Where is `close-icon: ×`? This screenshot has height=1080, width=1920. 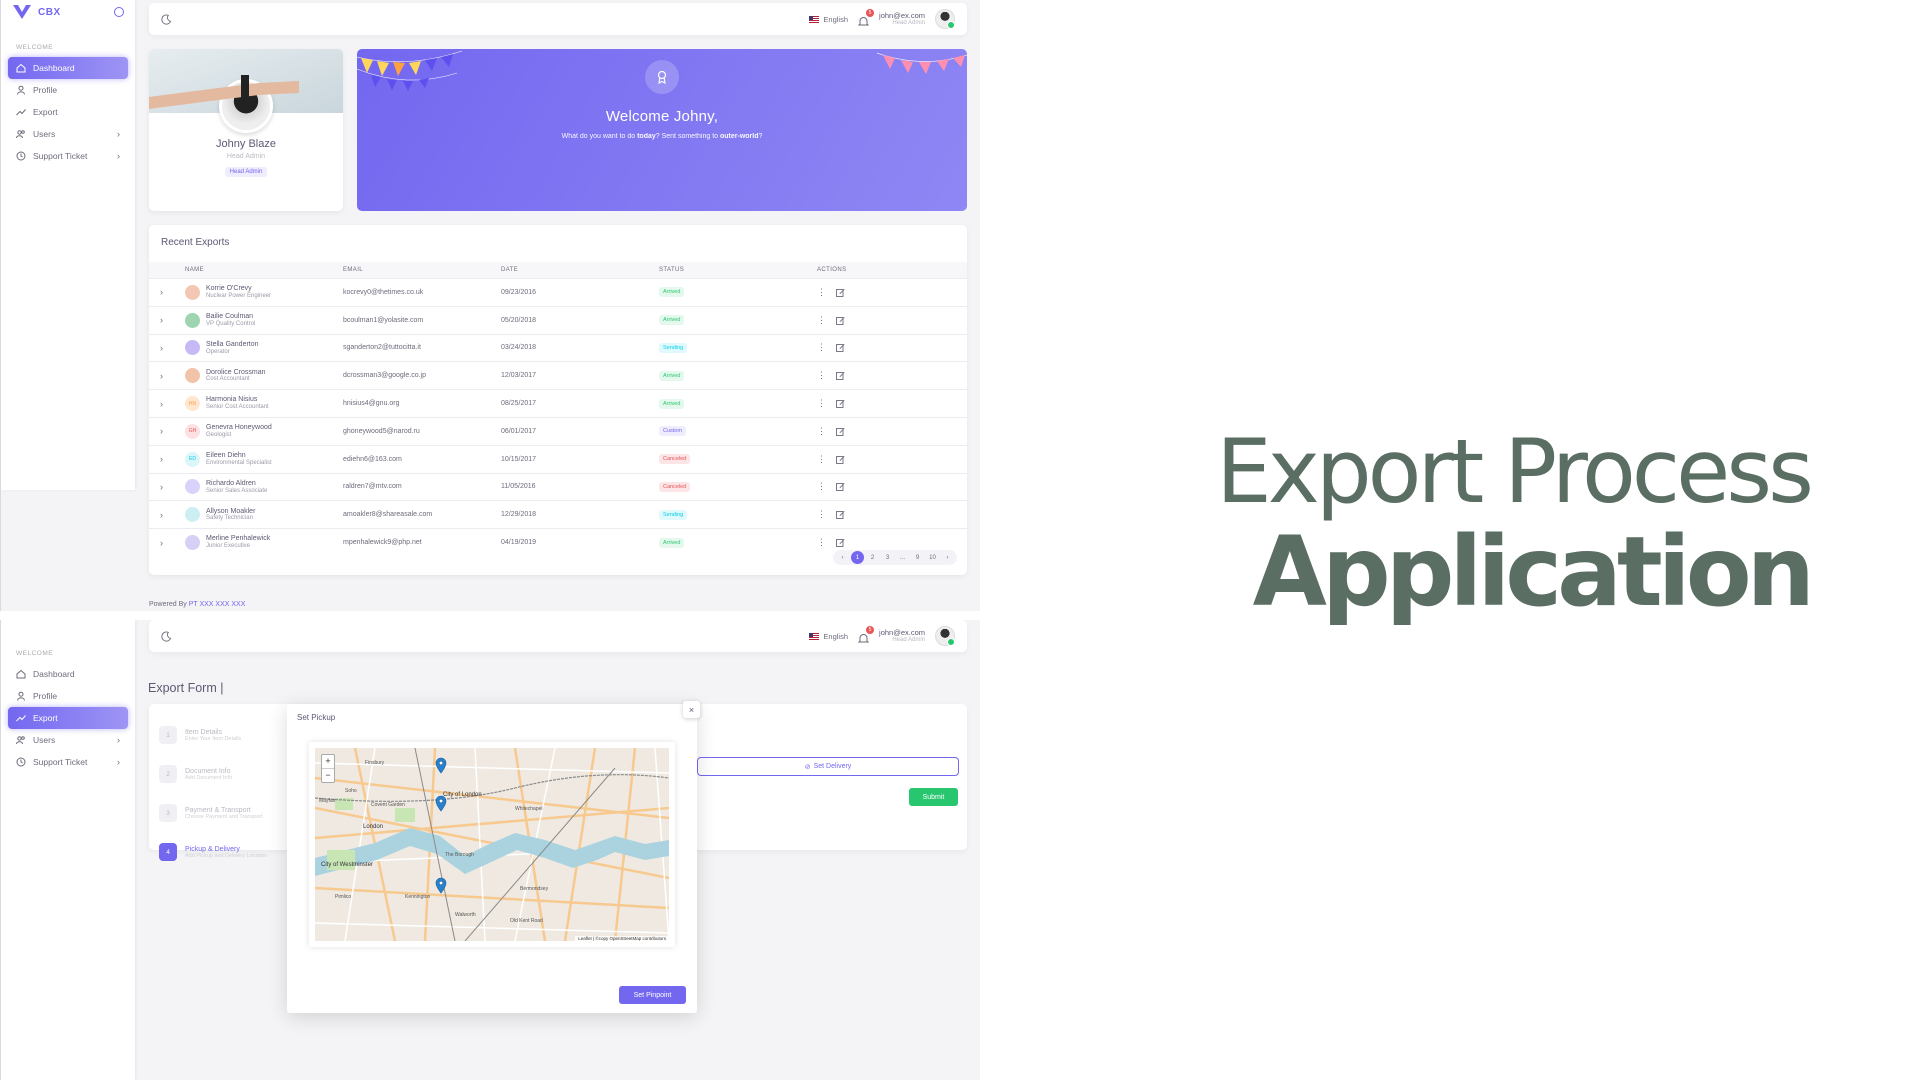 close-icon: × is located at coordinates (691, 709).